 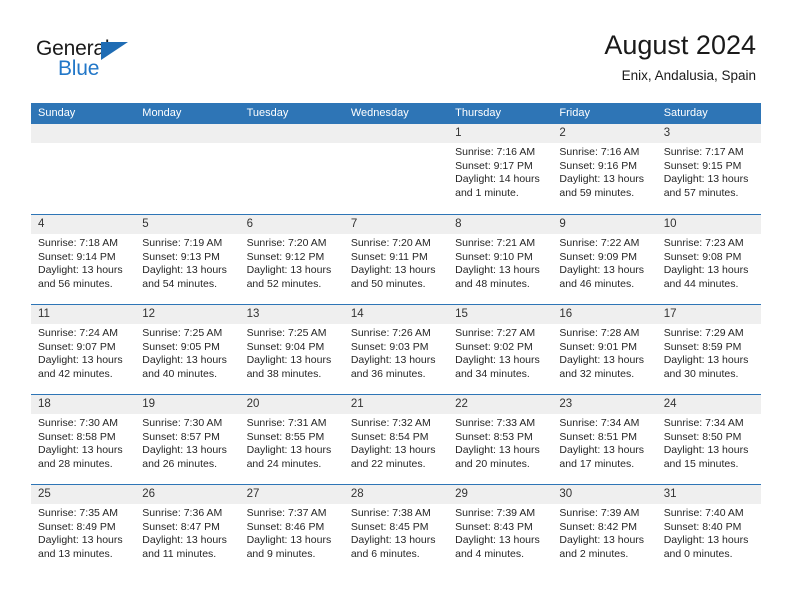 I want to click on day-number, so click(x=291, y=133).